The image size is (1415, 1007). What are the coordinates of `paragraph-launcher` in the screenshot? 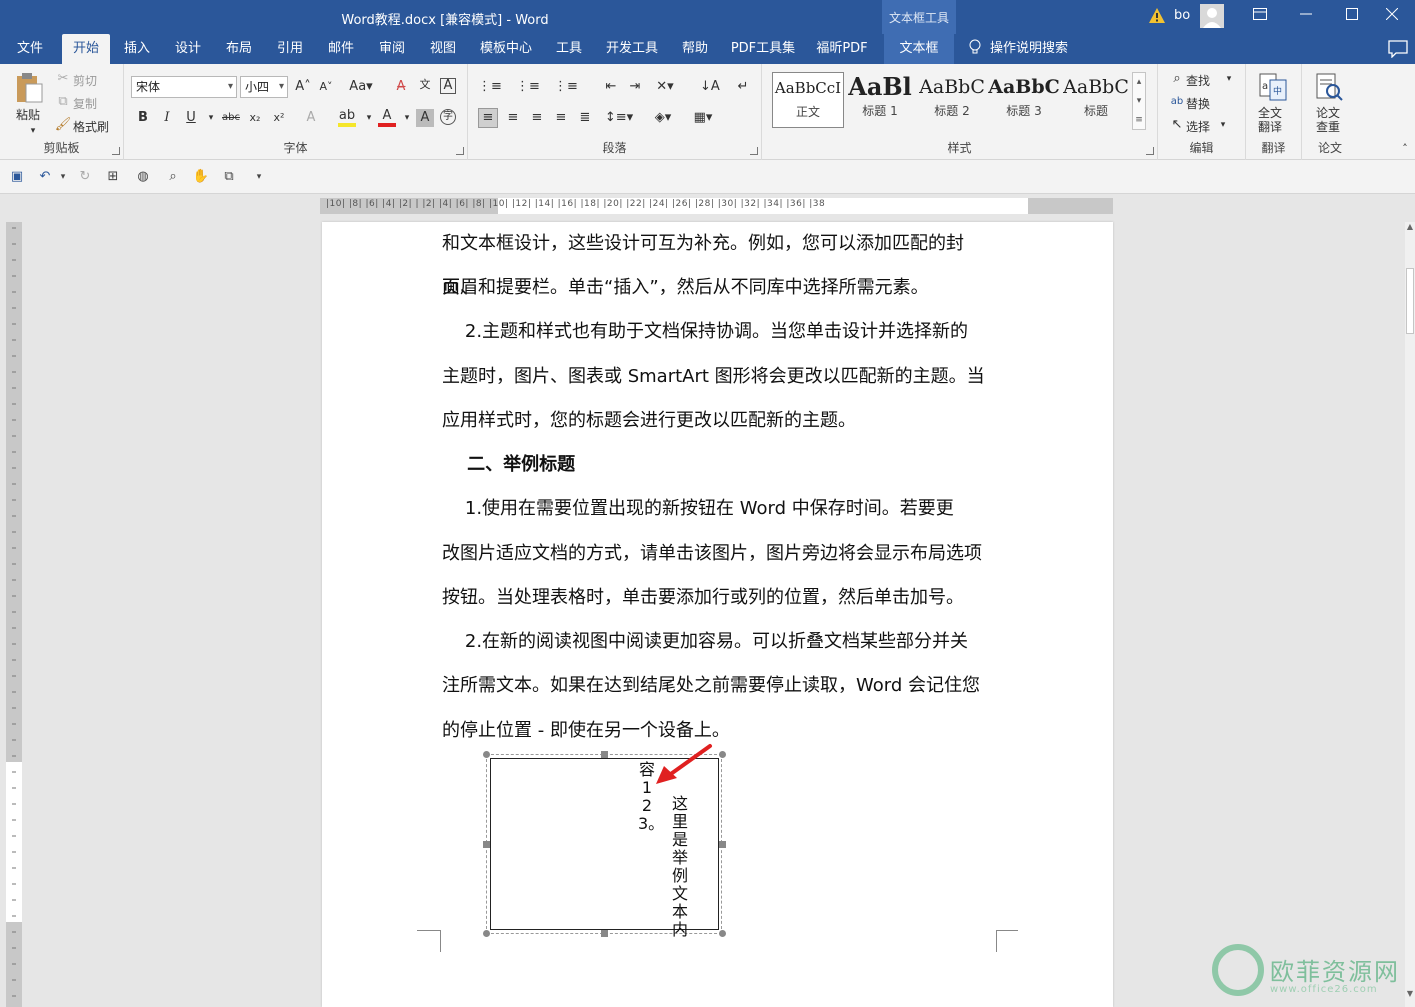 It's located at (754, 151).